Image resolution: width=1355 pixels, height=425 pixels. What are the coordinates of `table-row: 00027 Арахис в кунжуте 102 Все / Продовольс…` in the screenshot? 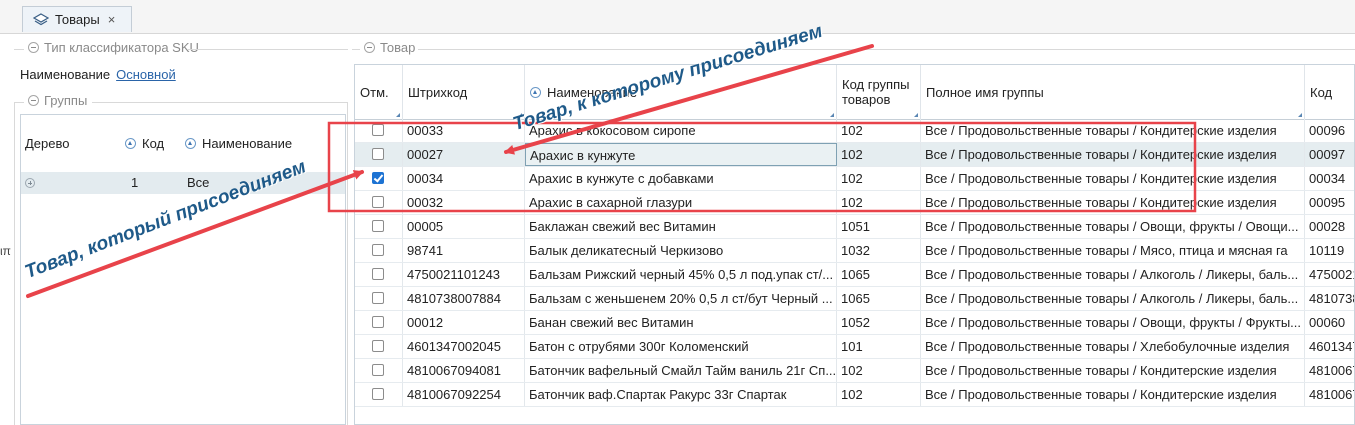 It's located at (854, 155).